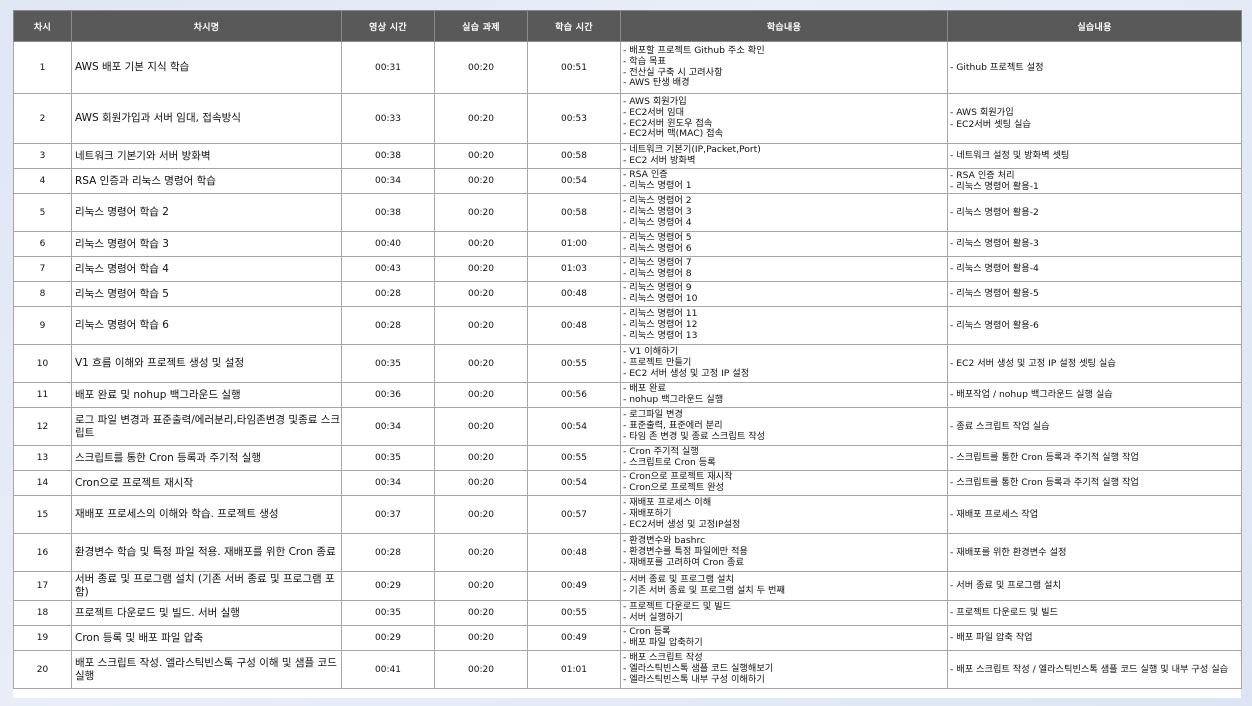 Image resolution: width=1252 pixels, height=706 pixels. I want to click on row-title: 스크립트를 통한 Cron 등록과 주기적 실행, so click(206, 458).